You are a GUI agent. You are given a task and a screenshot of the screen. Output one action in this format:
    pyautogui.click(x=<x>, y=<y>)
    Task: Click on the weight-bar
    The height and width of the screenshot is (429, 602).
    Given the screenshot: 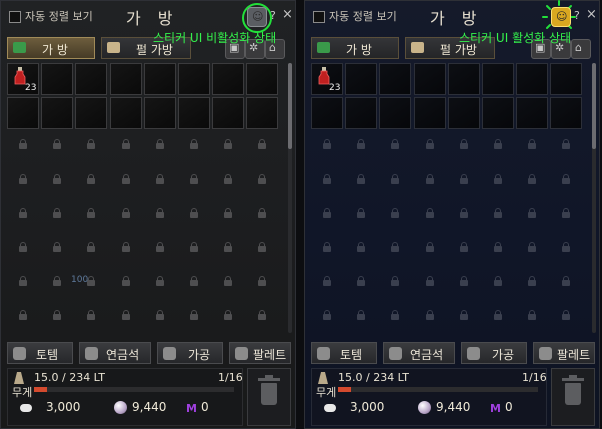 What is the action you would take?
    pyautogui.click(x=134, y=389)
    